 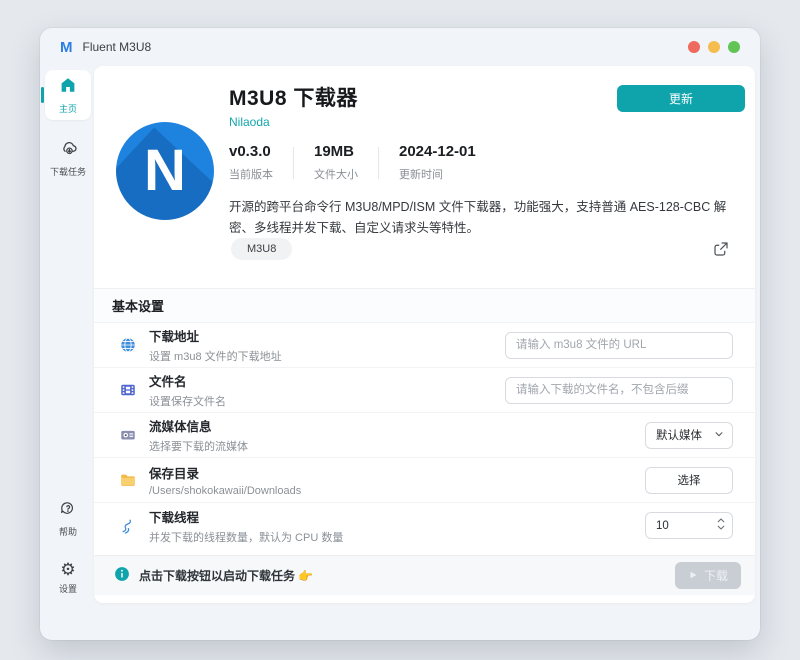 I want to click on sidebar-item-settings: ⚙ 设置, so click(x=68, y=577).